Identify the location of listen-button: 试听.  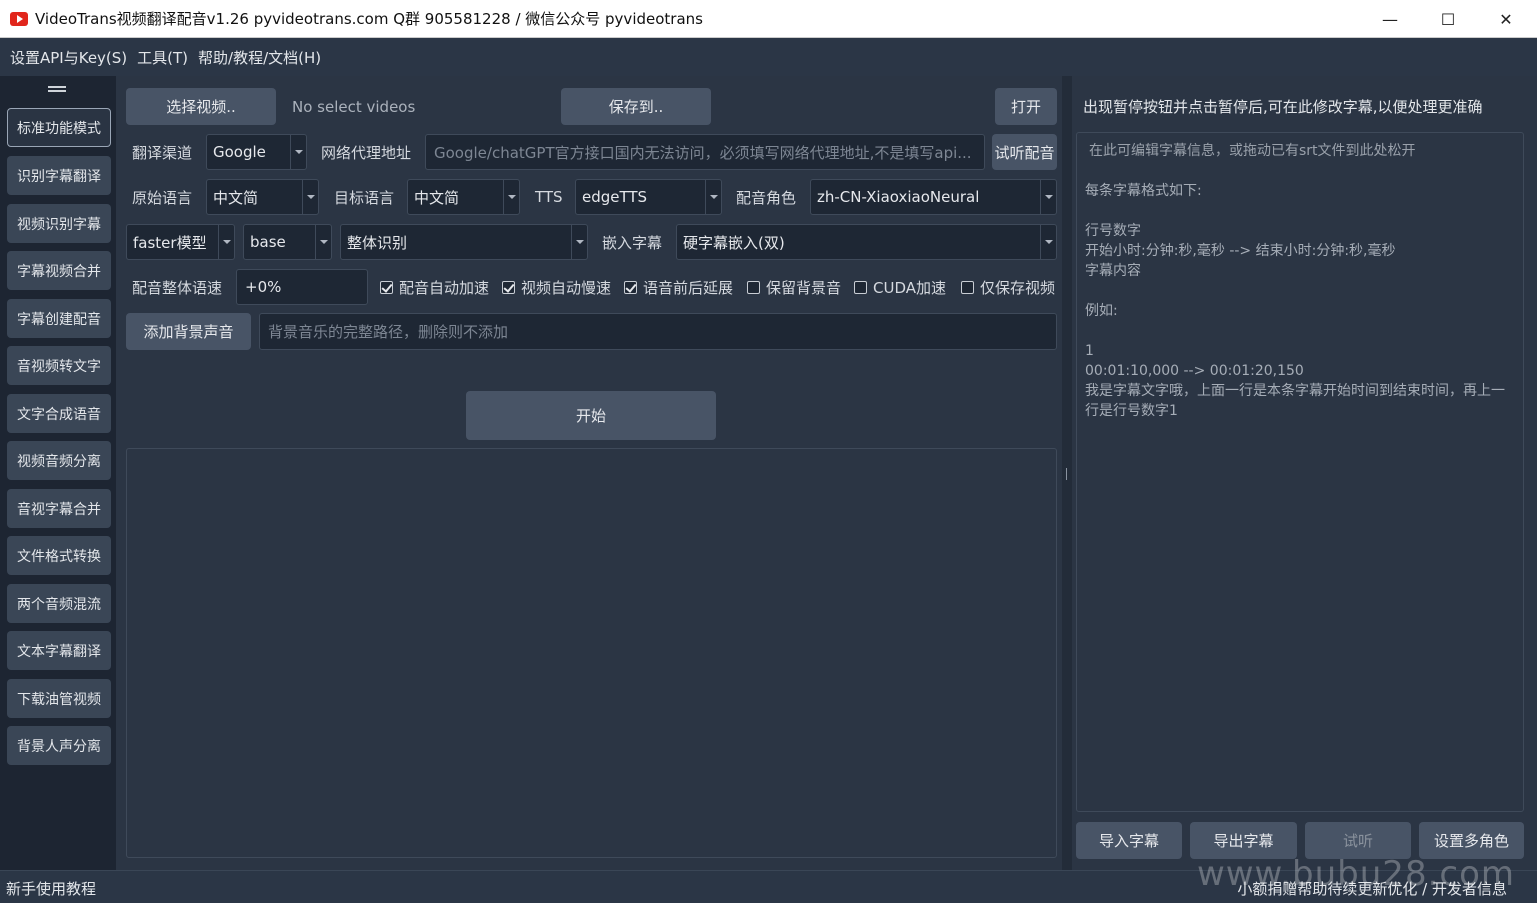
(1358, 840).